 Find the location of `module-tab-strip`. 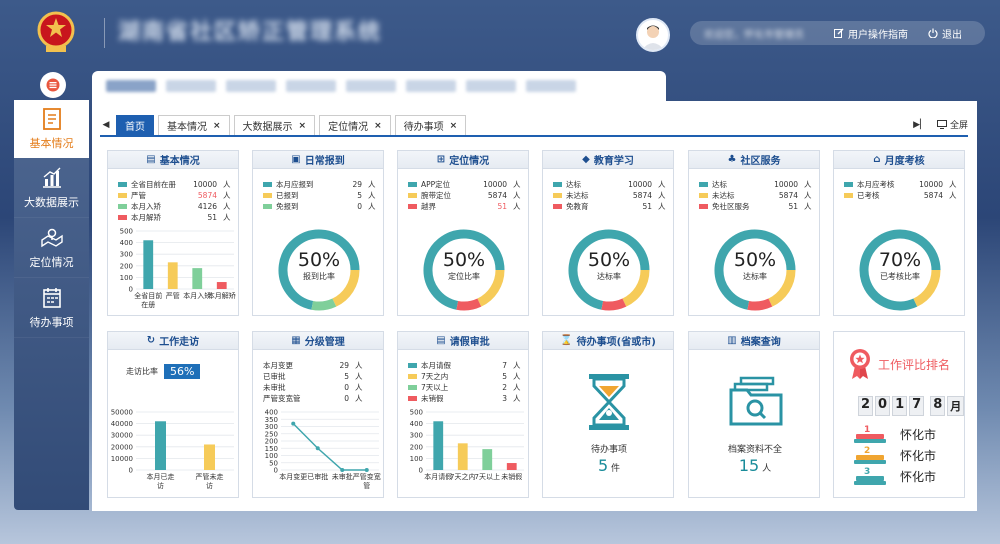

module-tab-strip is located at coordinates (379, 86).